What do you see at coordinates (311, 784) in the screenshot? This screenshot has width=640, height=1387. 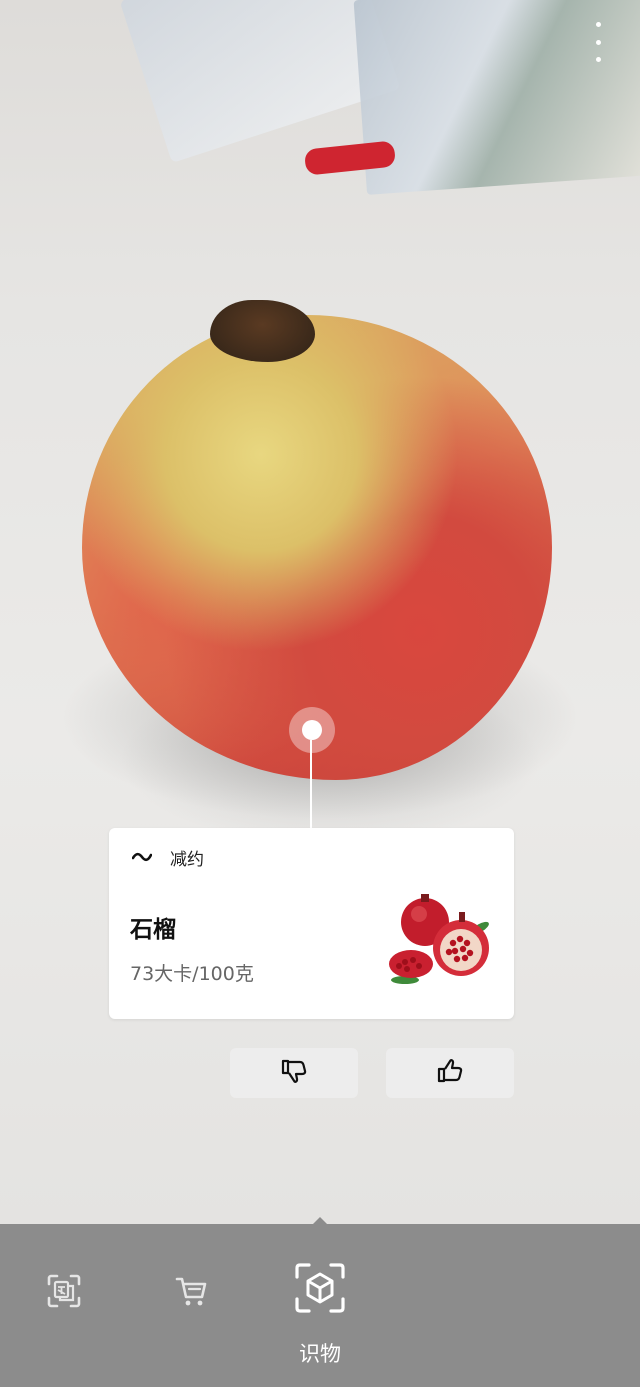 I see `recognition-connector-line` at bounding box center [311, 784].